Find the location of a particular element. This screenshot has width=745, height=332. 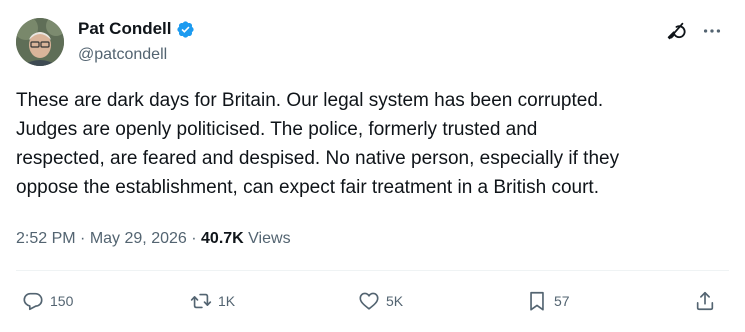

views-count: 40.7K is located at coordinates (222, 238).